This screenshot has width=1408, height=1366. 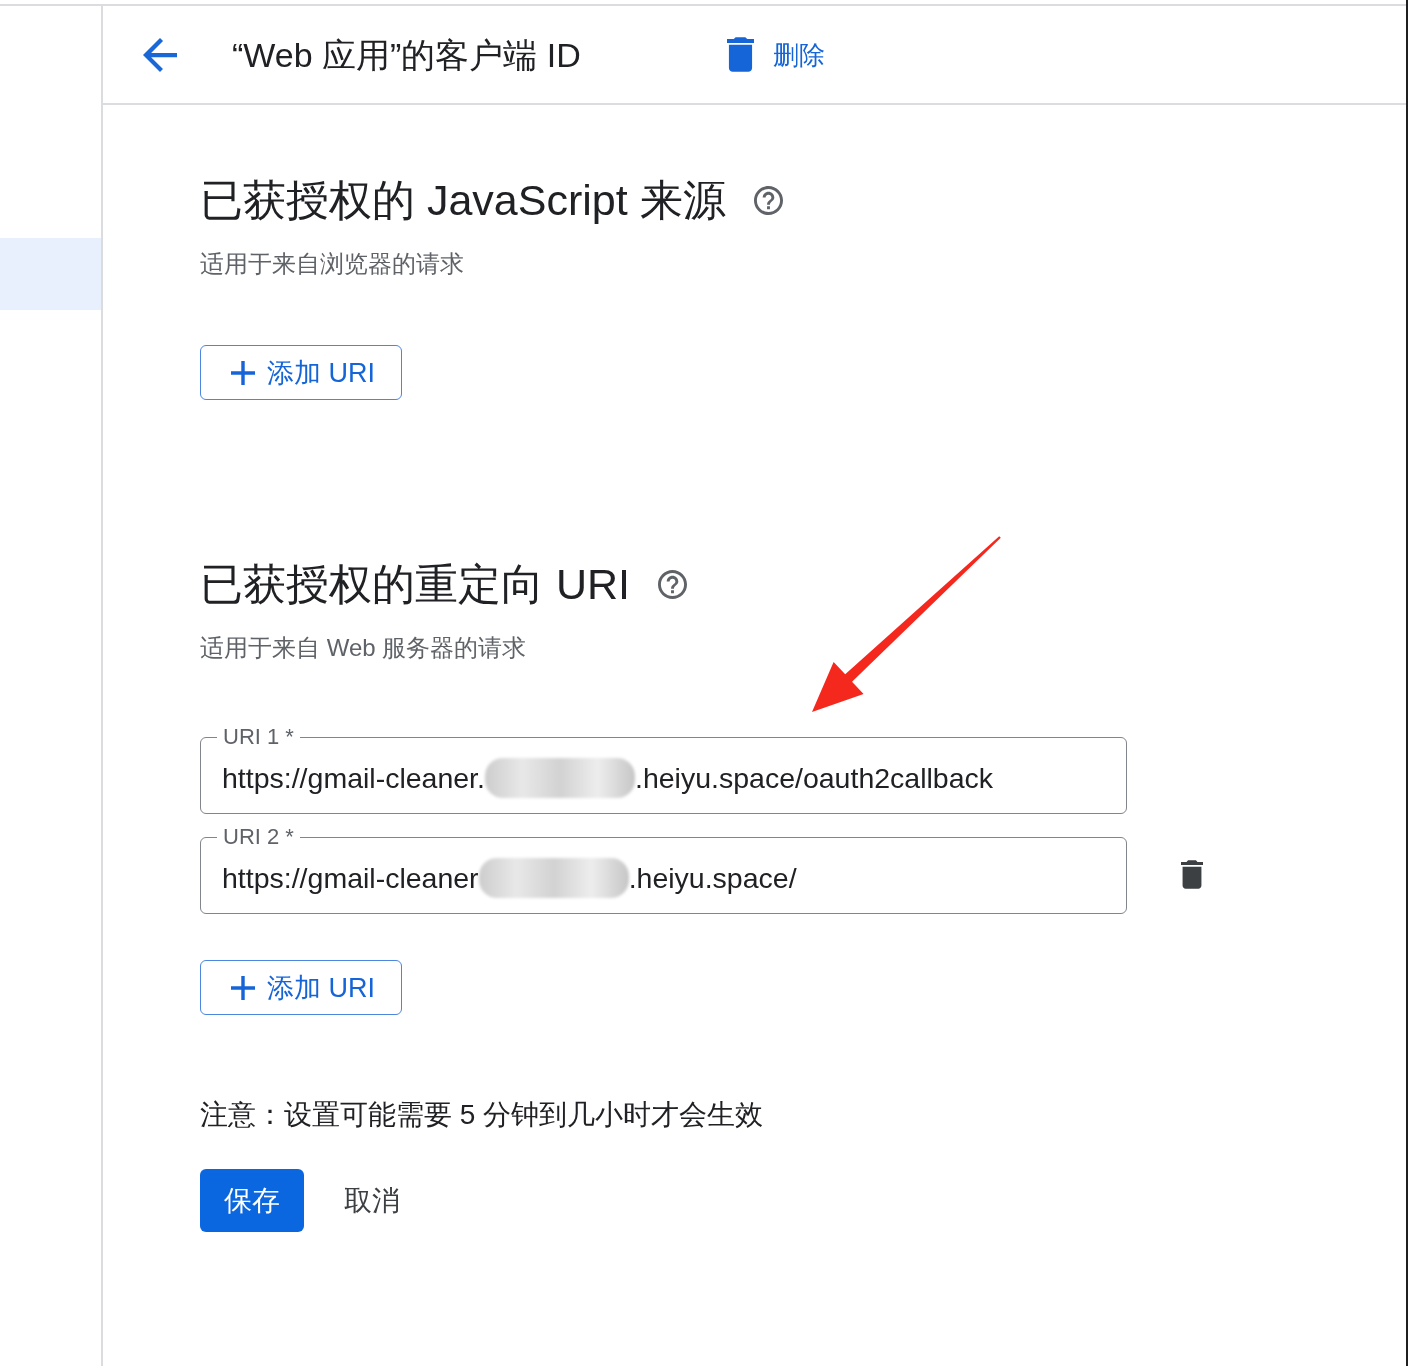 What do you see at coordinates (350, 878) in the screenshot?
I see `field-value: https://gmail-cleaner` at bounding box center [350, 878].